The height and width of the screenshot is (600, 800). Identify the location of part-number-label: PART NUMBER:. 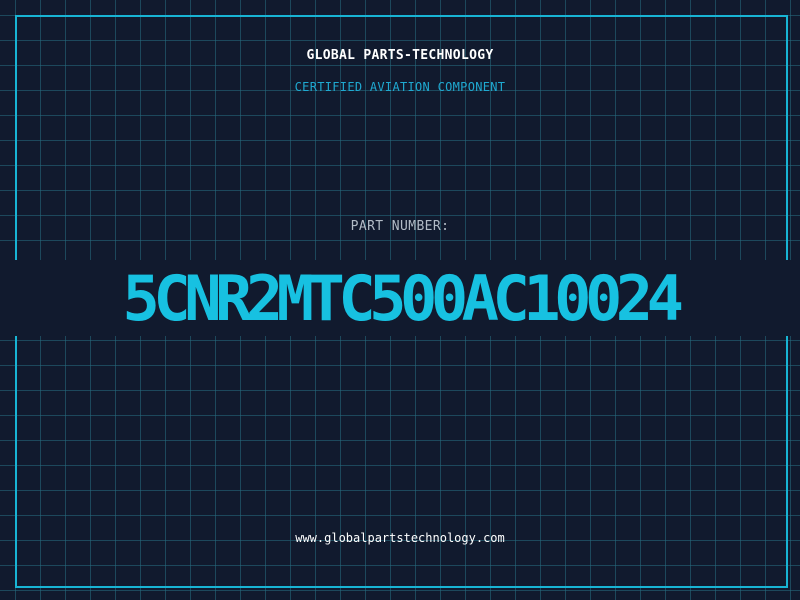
(400, 226).